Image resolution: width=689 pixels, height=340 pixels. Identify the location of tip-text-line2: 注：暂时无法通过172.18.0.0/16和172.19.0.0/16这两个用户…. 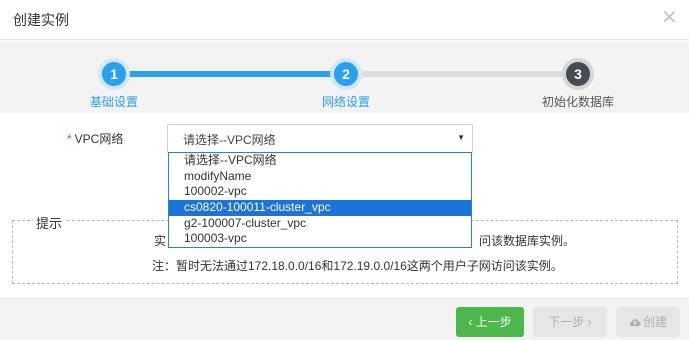
(357, 266).